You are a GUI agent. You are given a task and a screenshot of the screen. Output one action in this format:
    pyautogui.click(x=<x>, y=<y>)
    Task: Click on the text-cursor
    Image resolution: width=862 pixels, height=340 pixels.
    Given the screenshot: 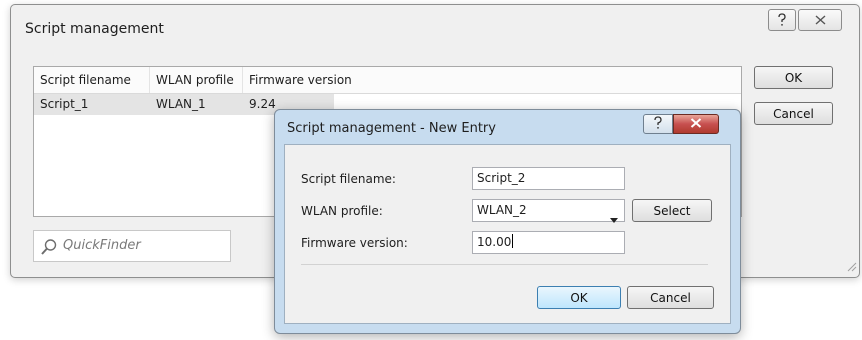 What is the action you would take?
    pyautogui.click(x=513, y=241)
    